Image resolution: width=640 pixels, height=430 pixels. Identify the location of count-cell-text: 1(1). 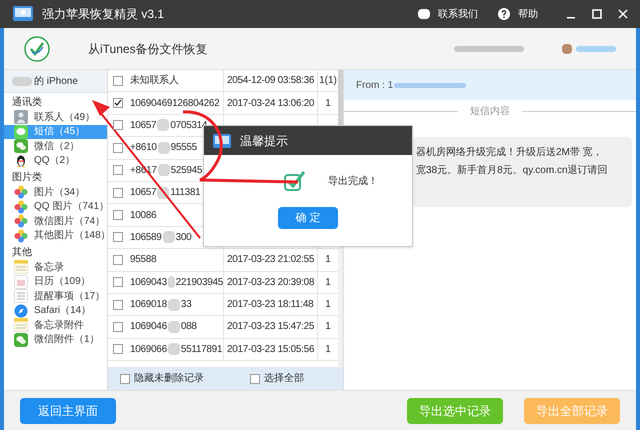
(328, 81).